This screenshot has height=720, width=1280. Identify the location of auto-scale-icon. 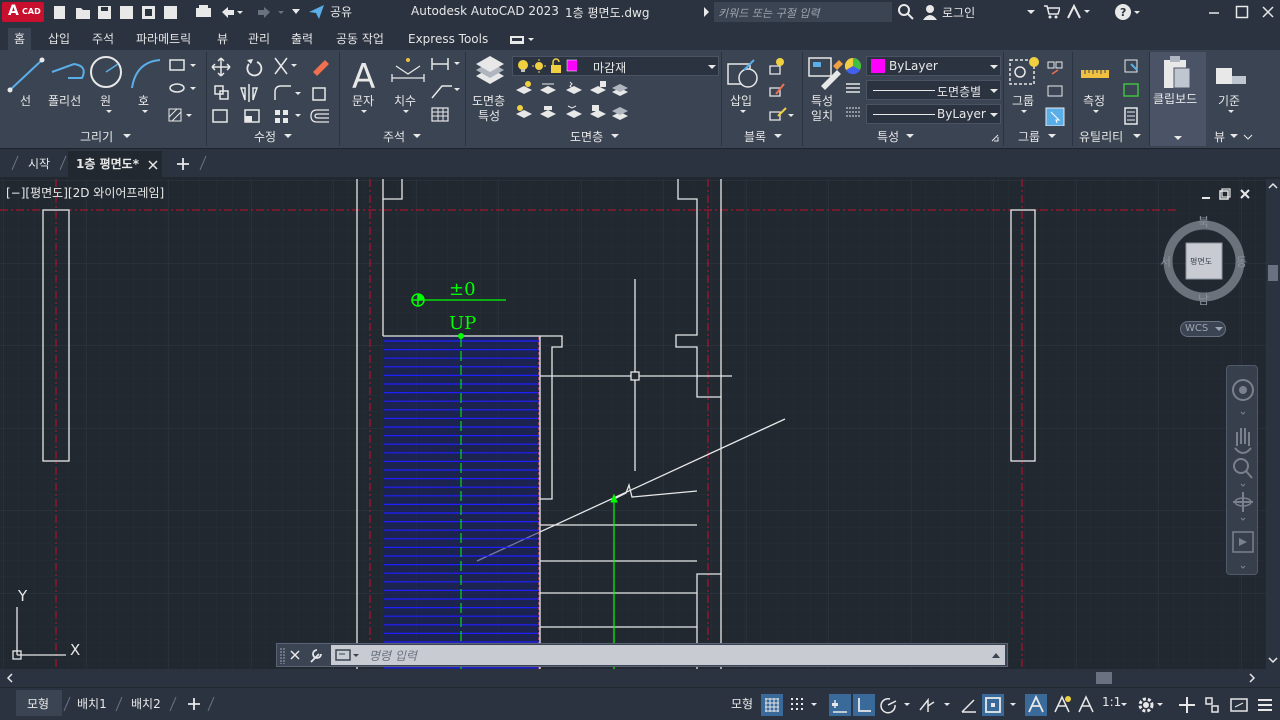
(1062, 705).